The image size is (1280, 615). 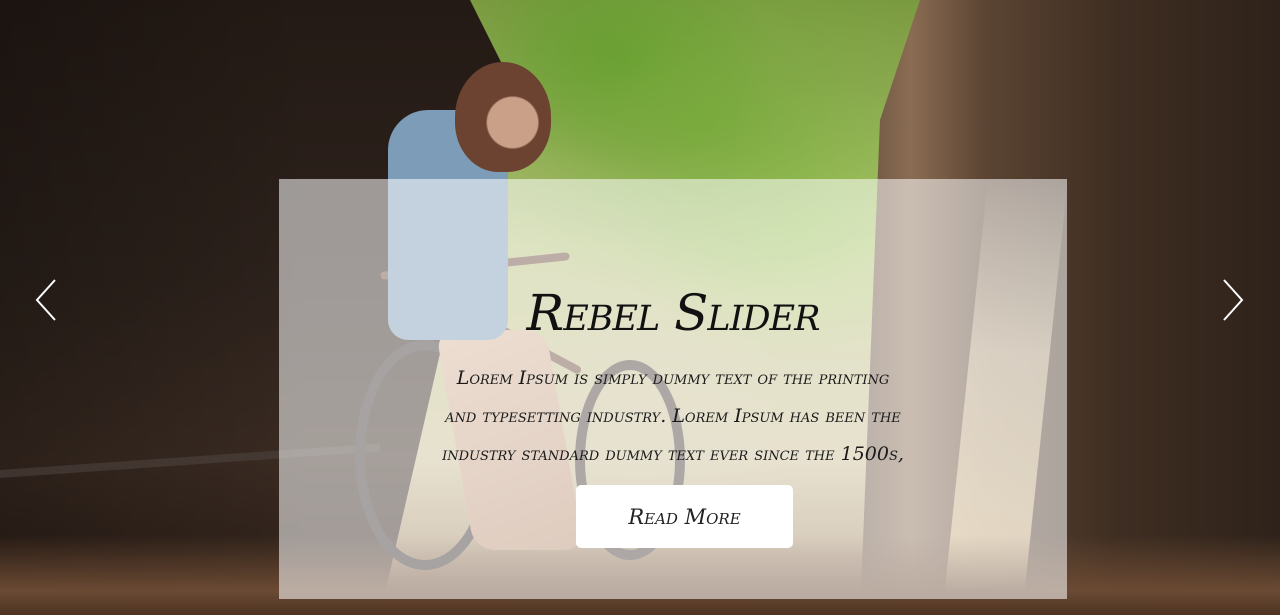 I want to click on previous-slide-button, so click(x=46, y=300).